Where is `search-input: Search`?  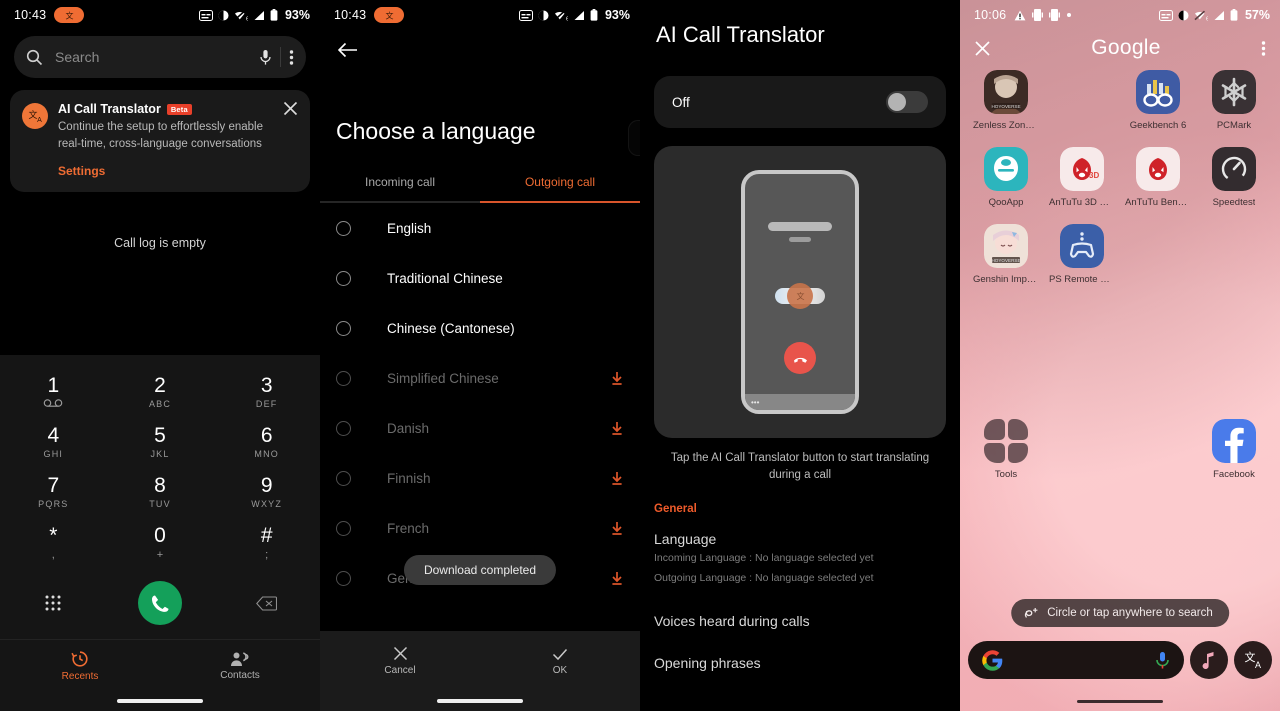 search-input: Search is located at coordinates (157, 57).